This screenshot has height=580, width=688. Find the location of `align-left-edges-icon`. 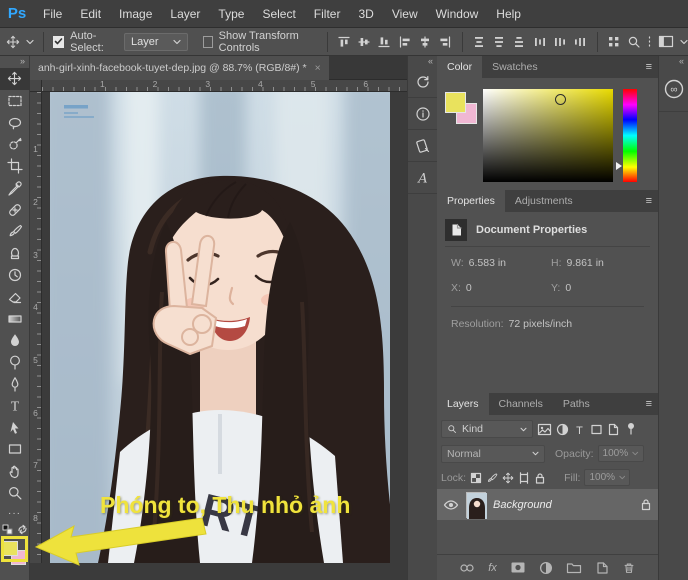

align-left-edges-icon is located at coordinates (405, 42).